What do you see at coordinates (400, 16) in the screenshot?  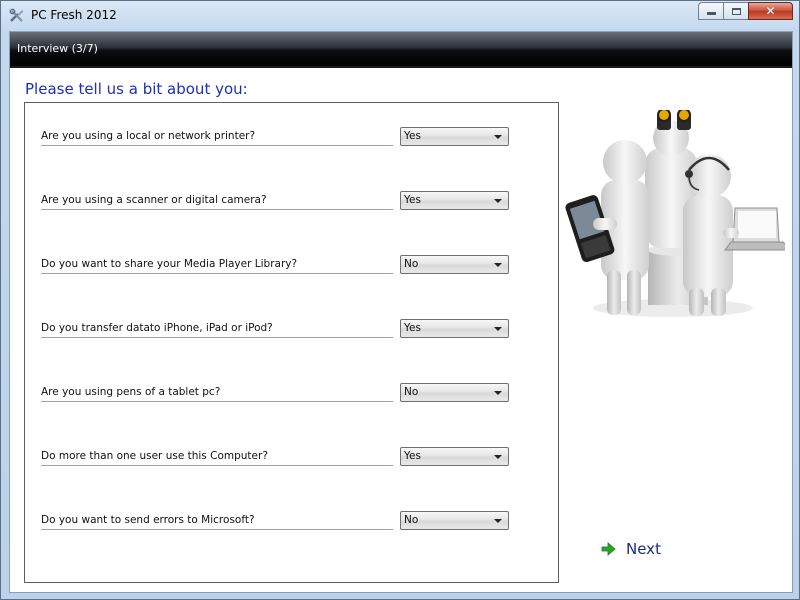 I see `title-bar: PC Fresh 2012 ✕` at bounding box center [400, 16].